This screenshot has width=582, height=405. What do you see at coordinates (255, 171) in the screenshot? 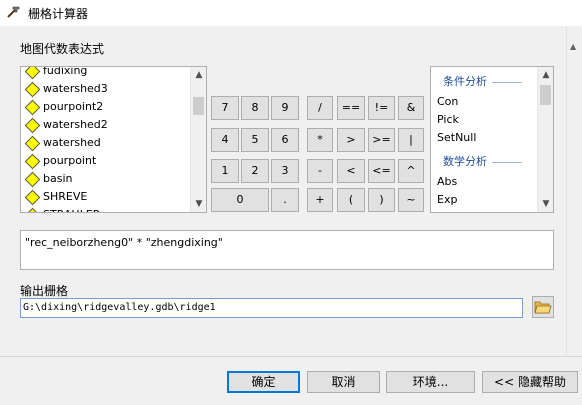
I see `key-2-button: 2` at bounding box center [255, 171].